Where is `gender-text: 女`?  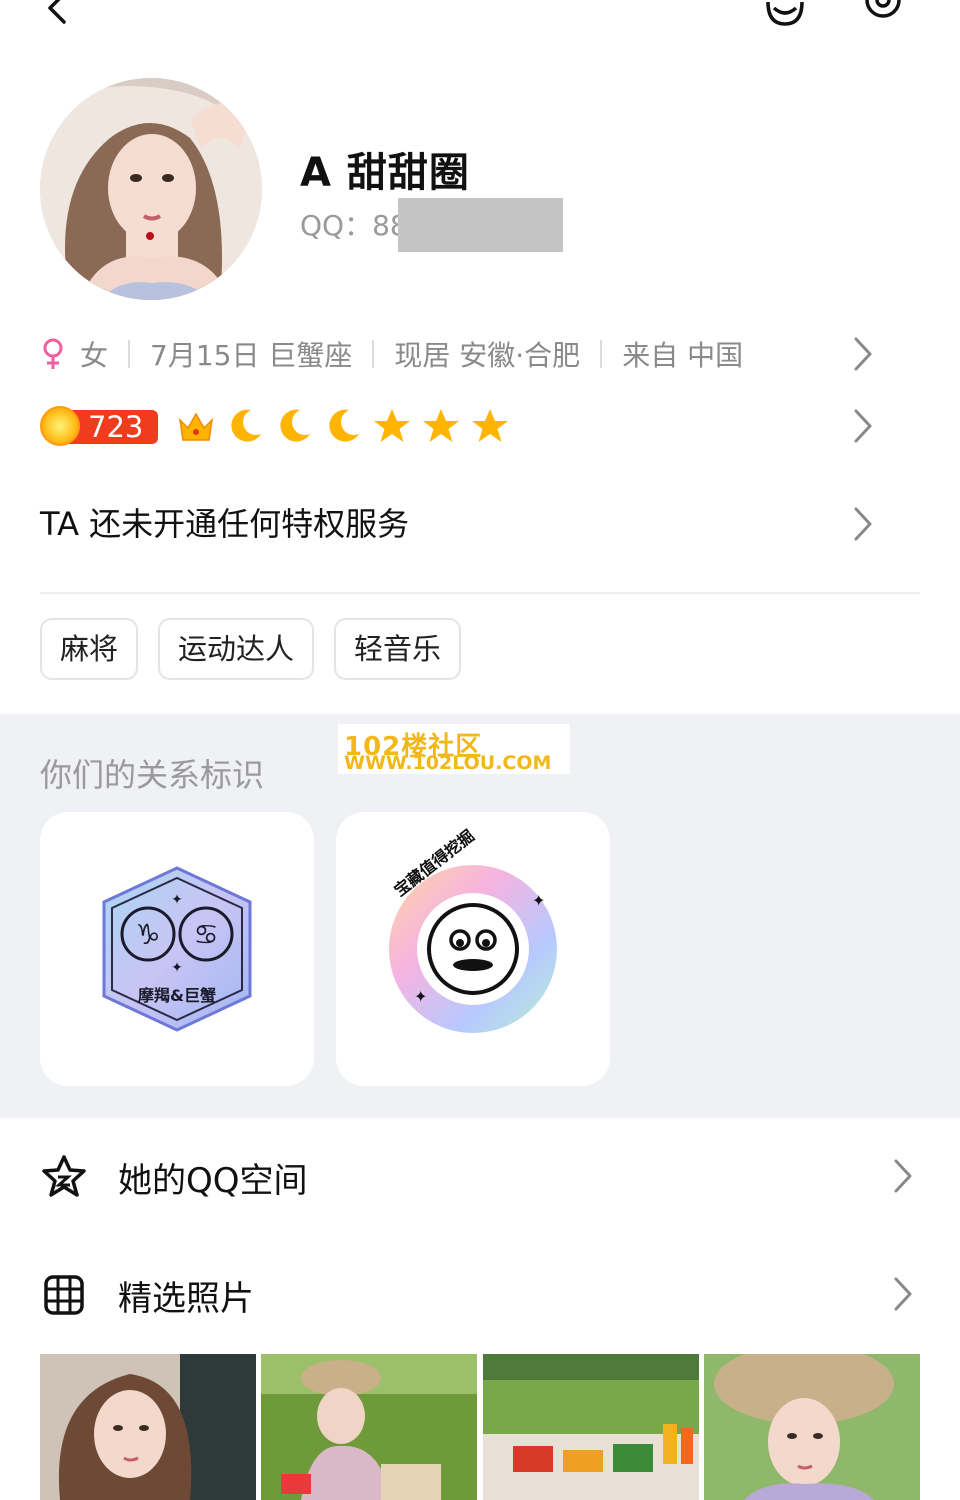 gender-text: 女 is located at coordinates (94, 355).